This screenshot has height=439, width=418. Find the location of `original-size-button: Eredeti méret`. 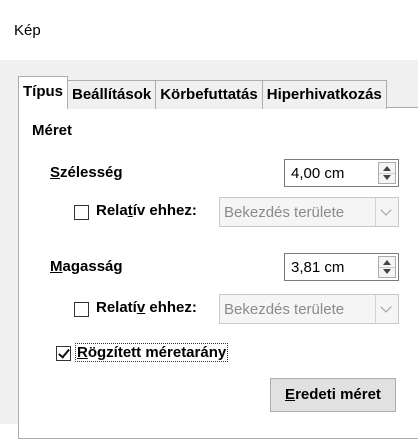

original-size-button: Eredeti méret is located at coordinates (333, 395).